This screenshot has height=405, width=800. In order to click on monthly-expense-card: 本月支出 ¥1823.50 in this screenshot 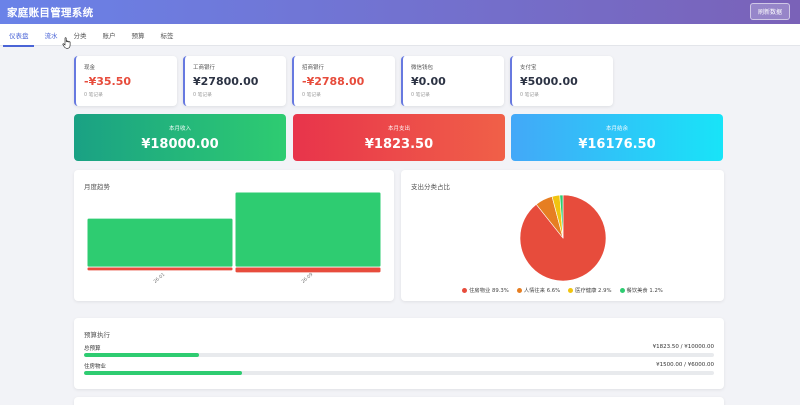, I will do `click(399, 137)`.